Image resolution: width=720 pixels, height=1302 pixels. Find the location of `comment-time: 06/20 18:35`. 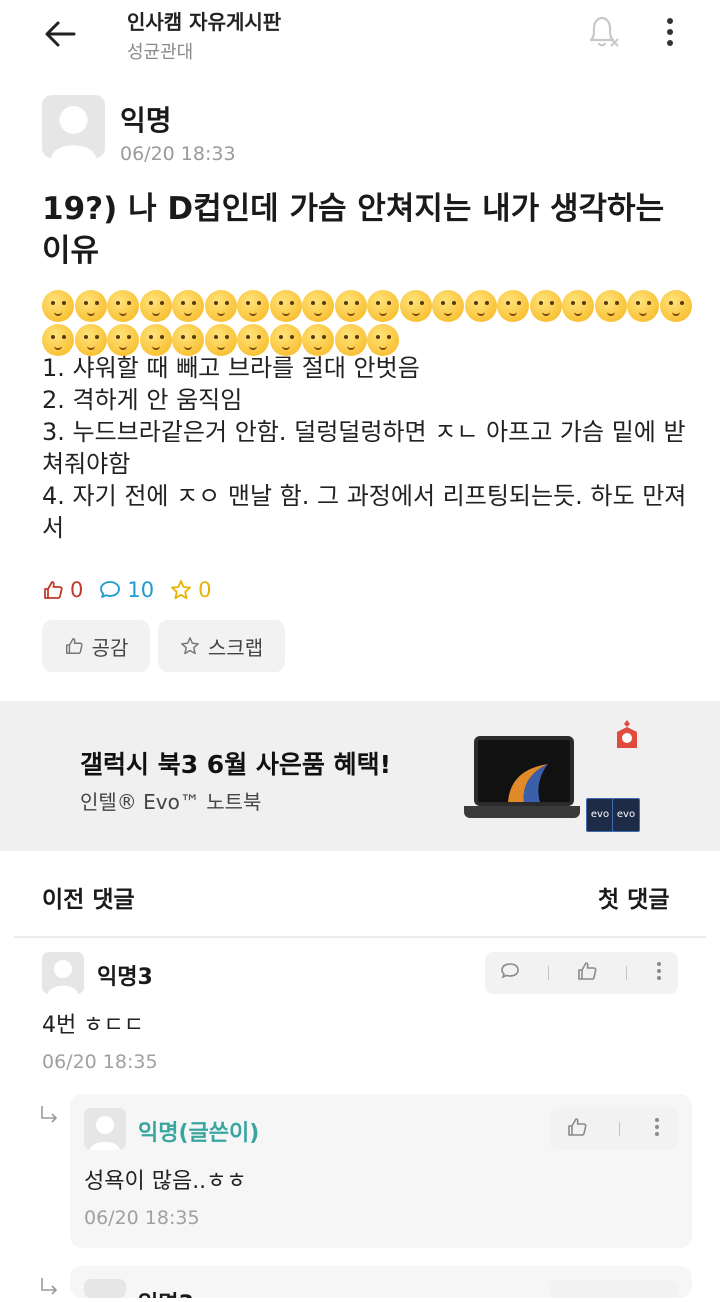

comment-time: 06/20 18:35 is located at coordinates (100, 1062).